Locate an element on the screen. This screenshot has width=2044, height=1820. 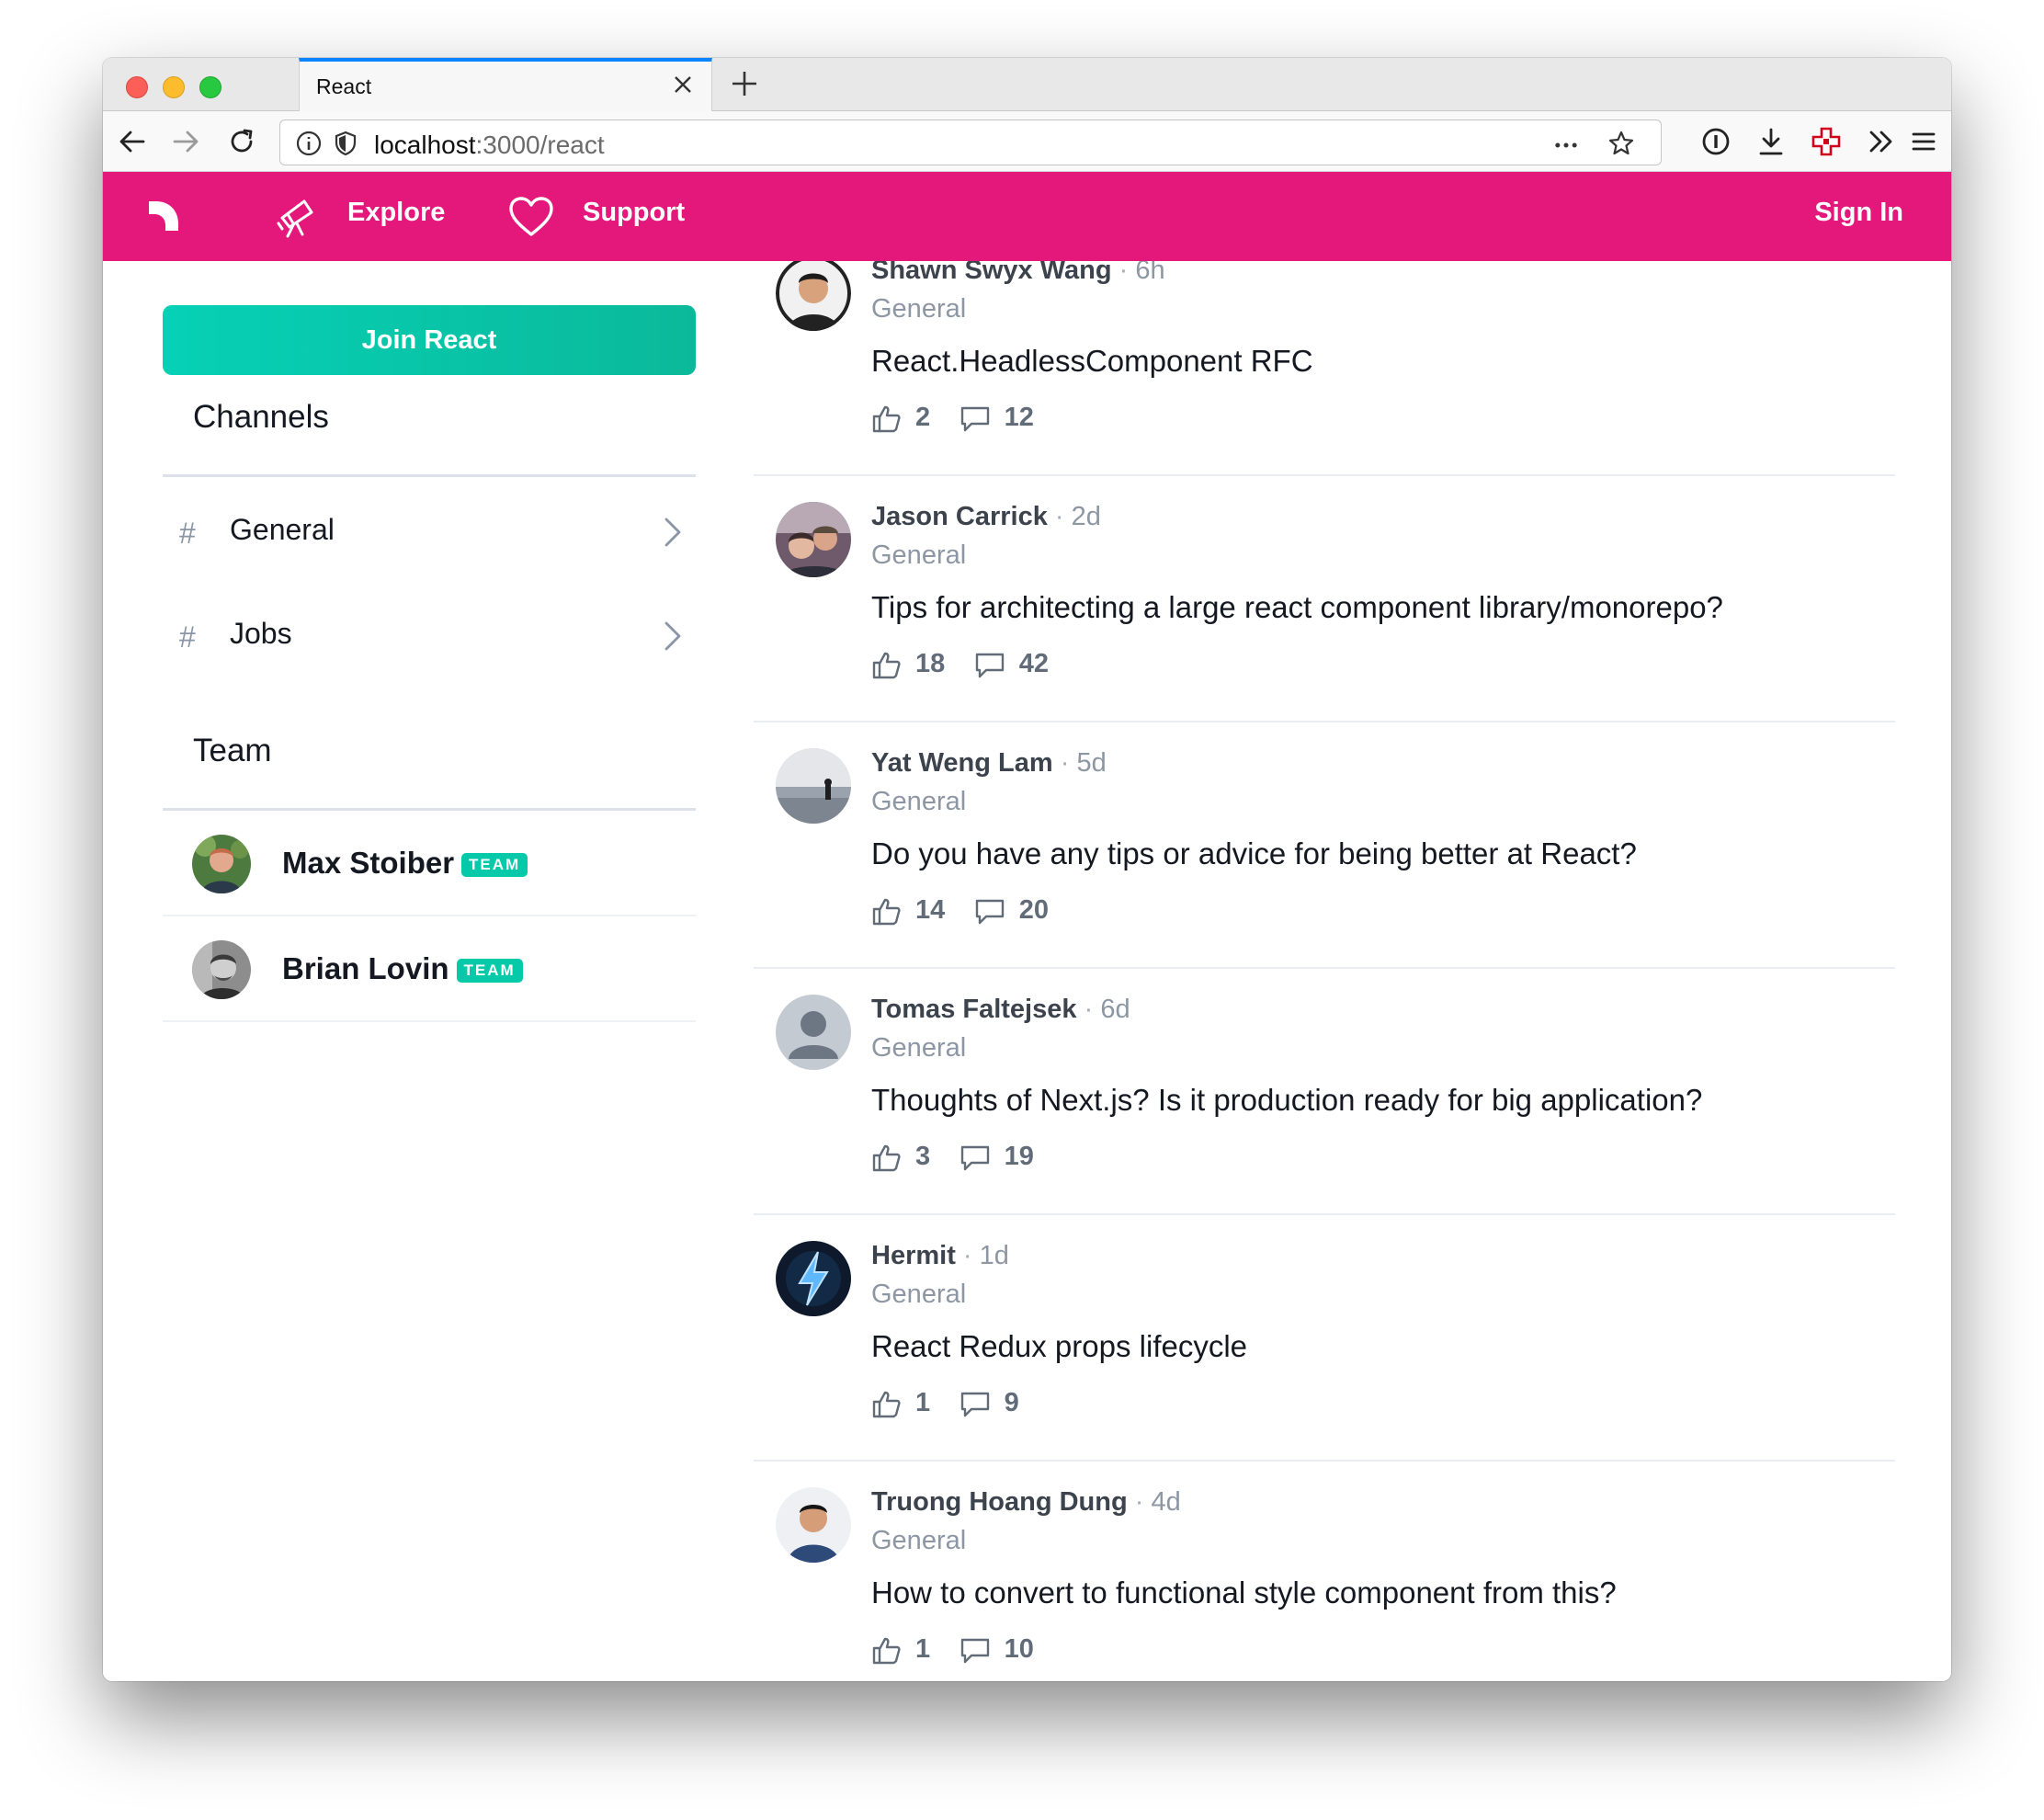
chevron-right-icon is located at coordinates (672, 532).